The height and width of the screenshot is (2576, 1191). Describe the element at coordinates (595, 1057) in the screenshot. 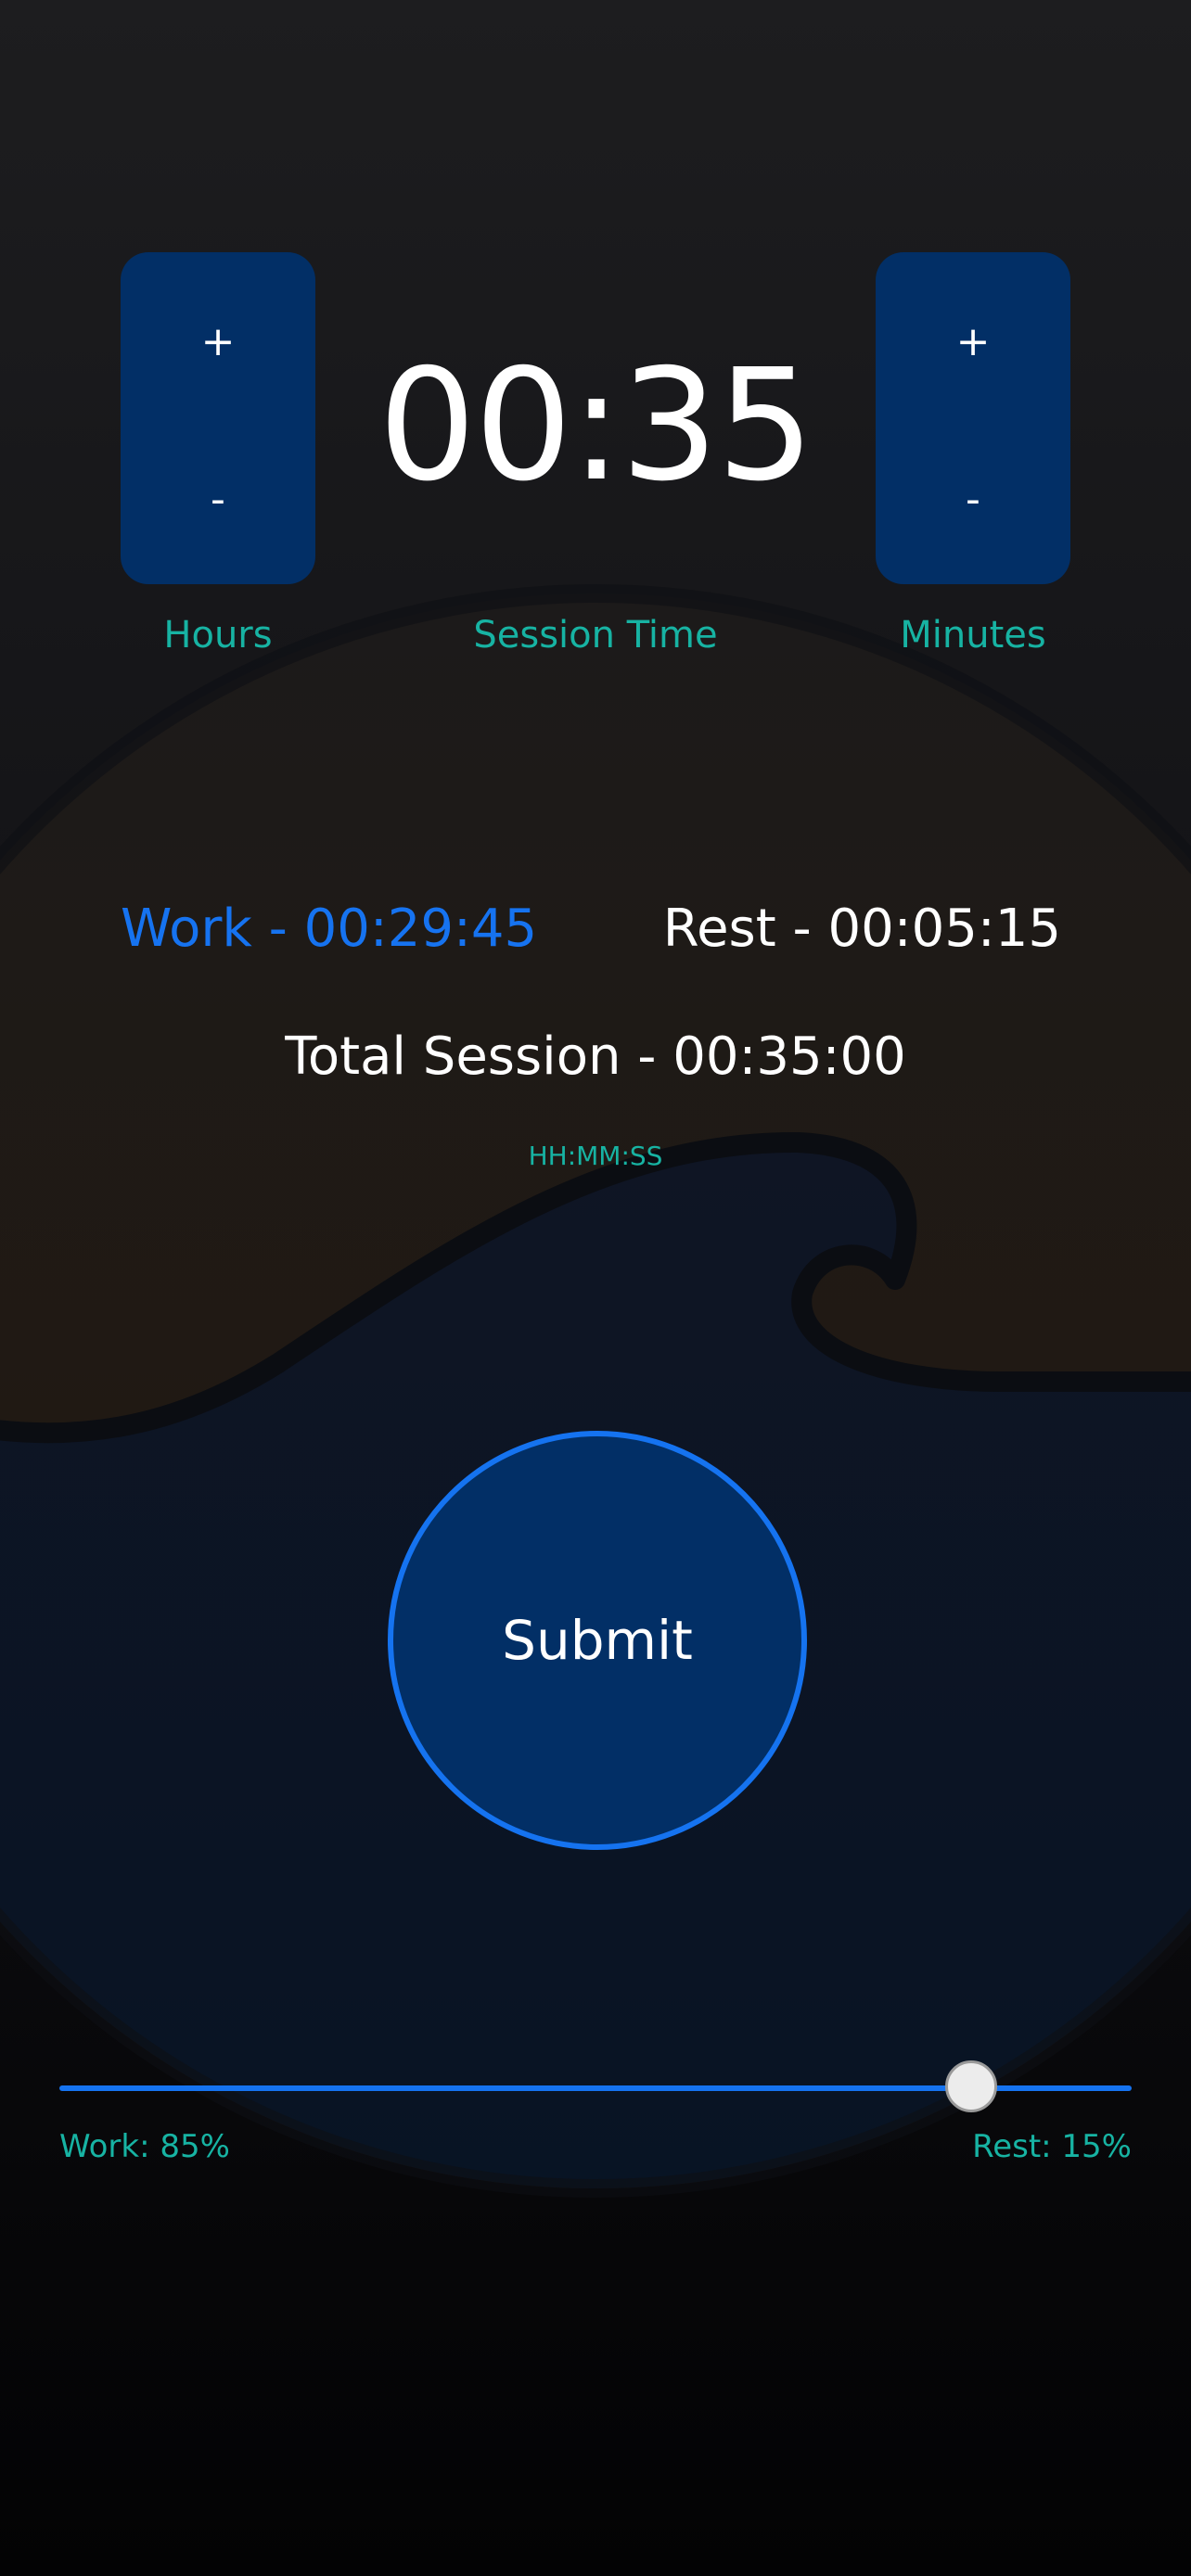

I see `total-session-duration: Total Session - 00:35:00` at that location.